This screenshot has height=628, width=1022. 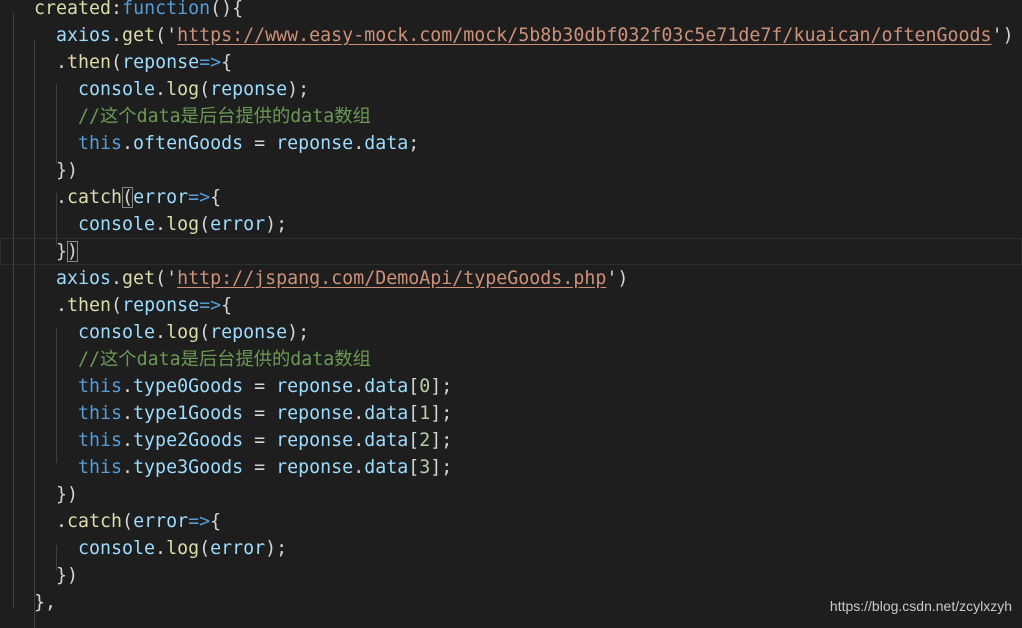 I want to click on code-token: }, so click(x=62, y=251).